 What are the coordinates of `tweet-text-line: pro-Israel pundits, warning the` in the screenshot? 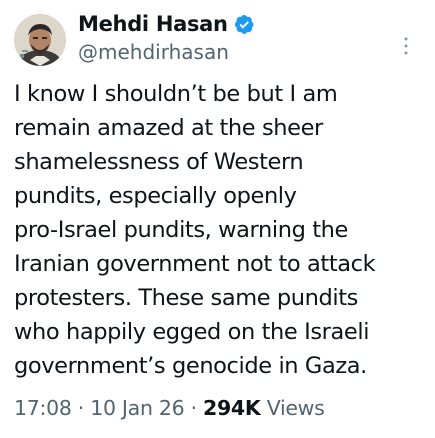 It's located at (181, 230).